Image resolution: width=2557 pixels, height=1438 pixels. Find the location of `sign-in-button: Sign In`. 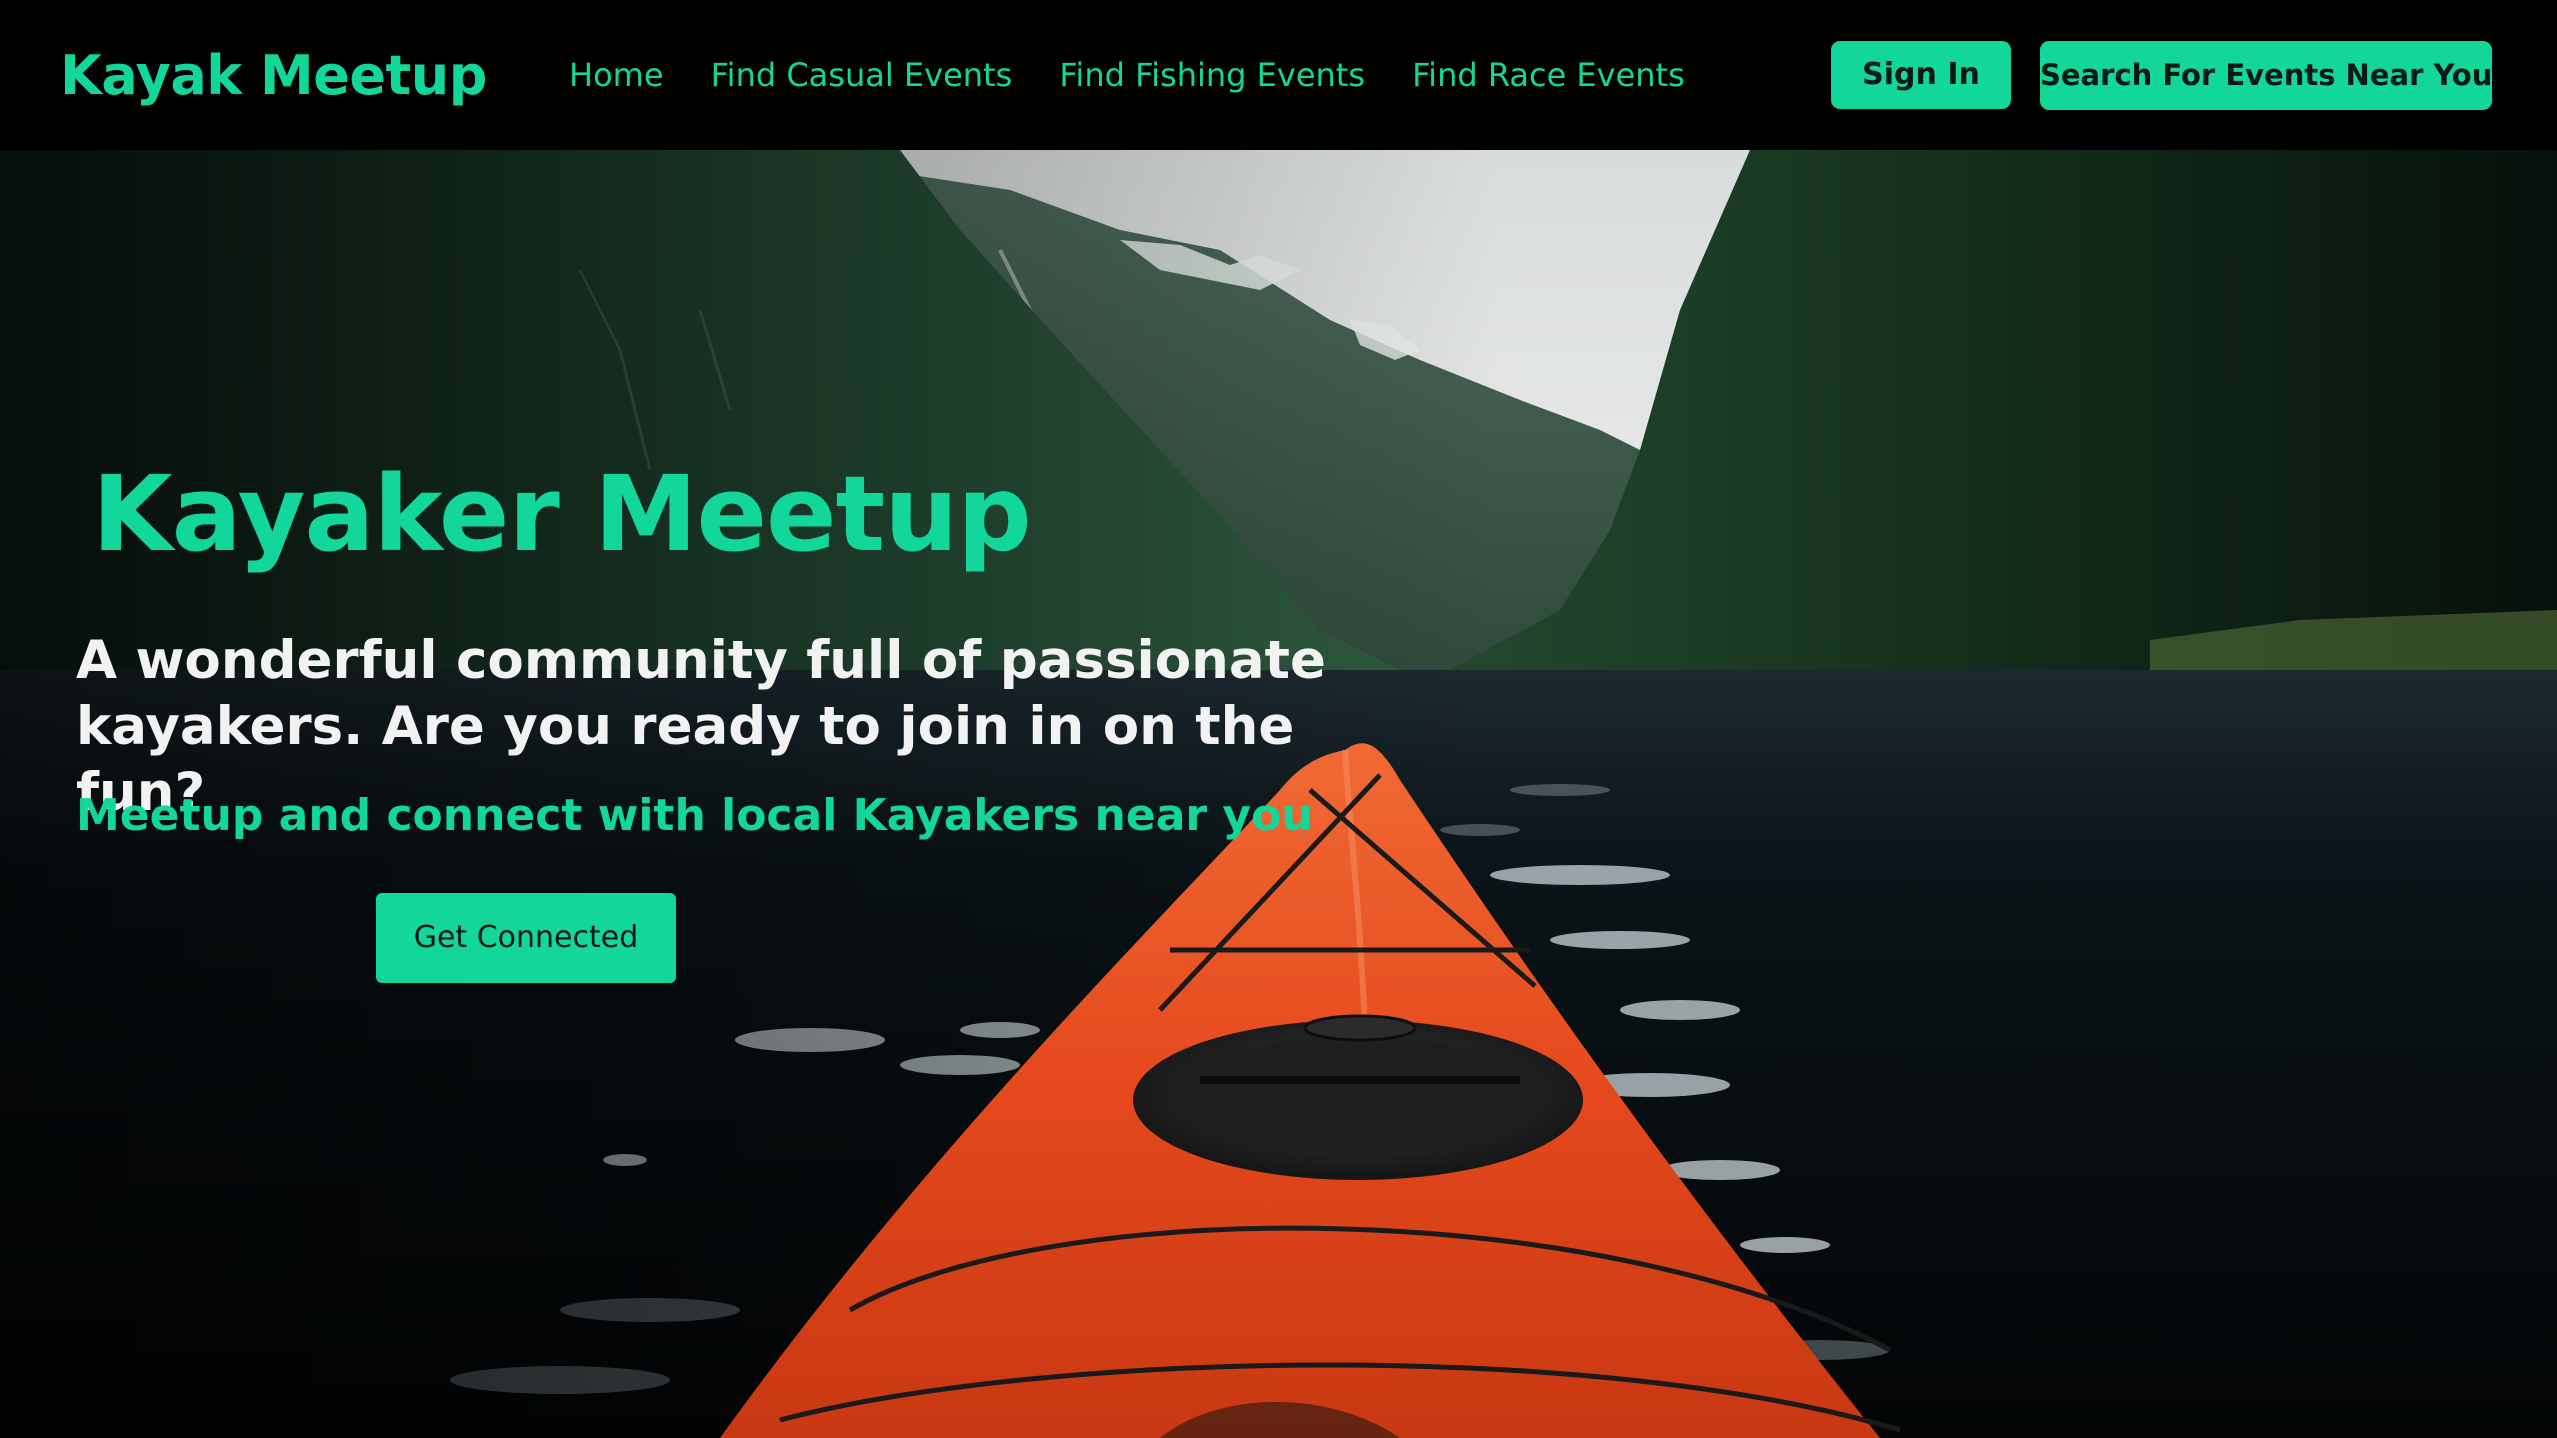

sign-in-button: Sign In is located at coordinates (1921, 75).